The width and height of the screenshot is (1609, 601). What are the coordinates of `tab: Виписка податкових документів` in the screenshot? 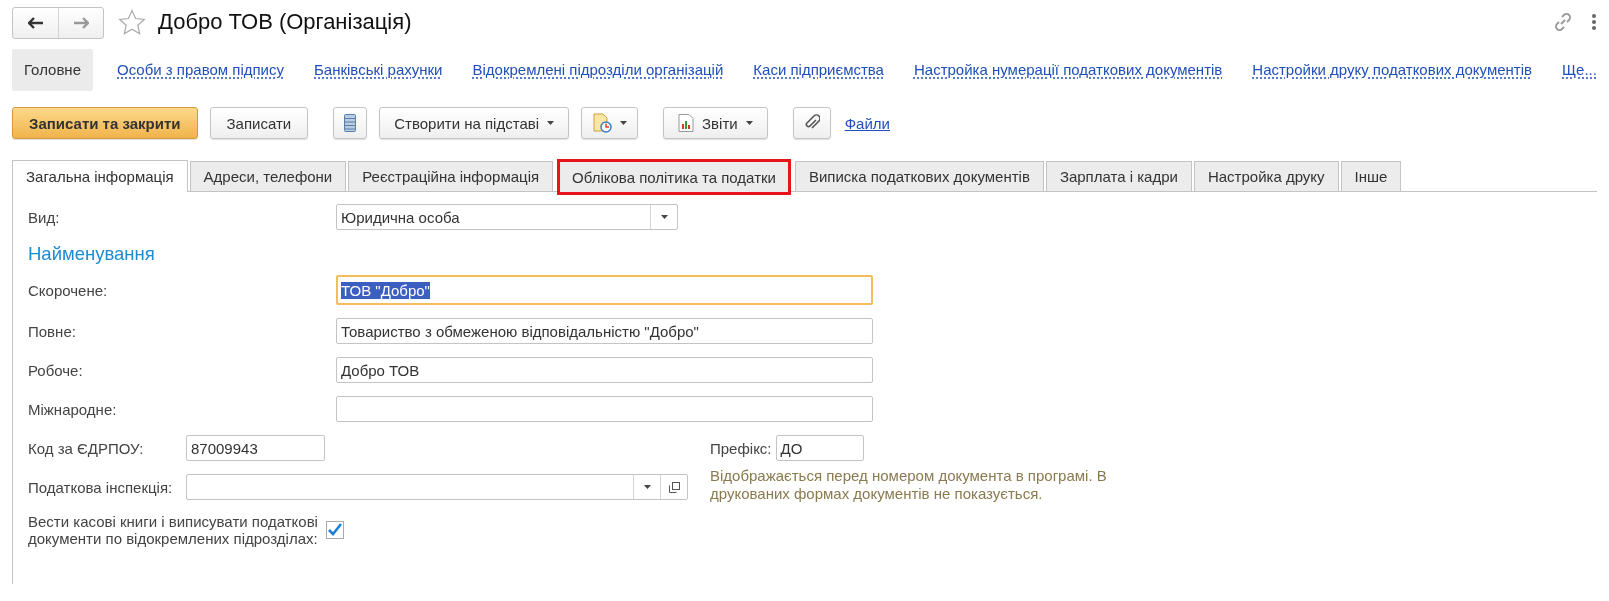 It's located at (919, 176).